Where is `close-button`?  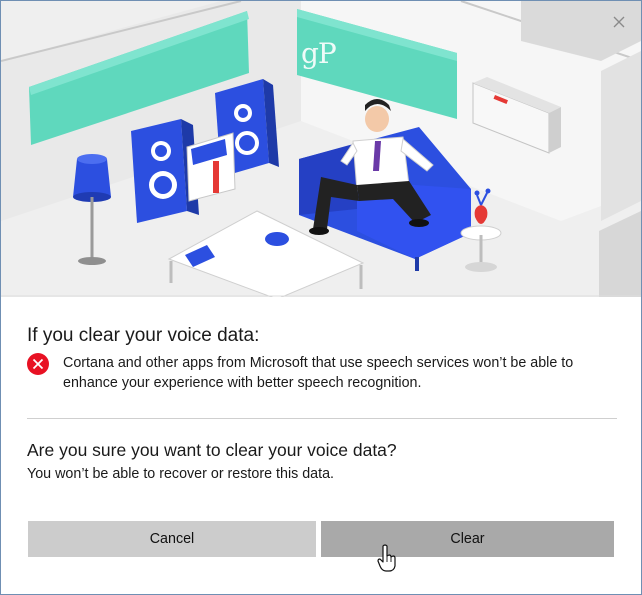
close-button is located at coordinates (619, 22).